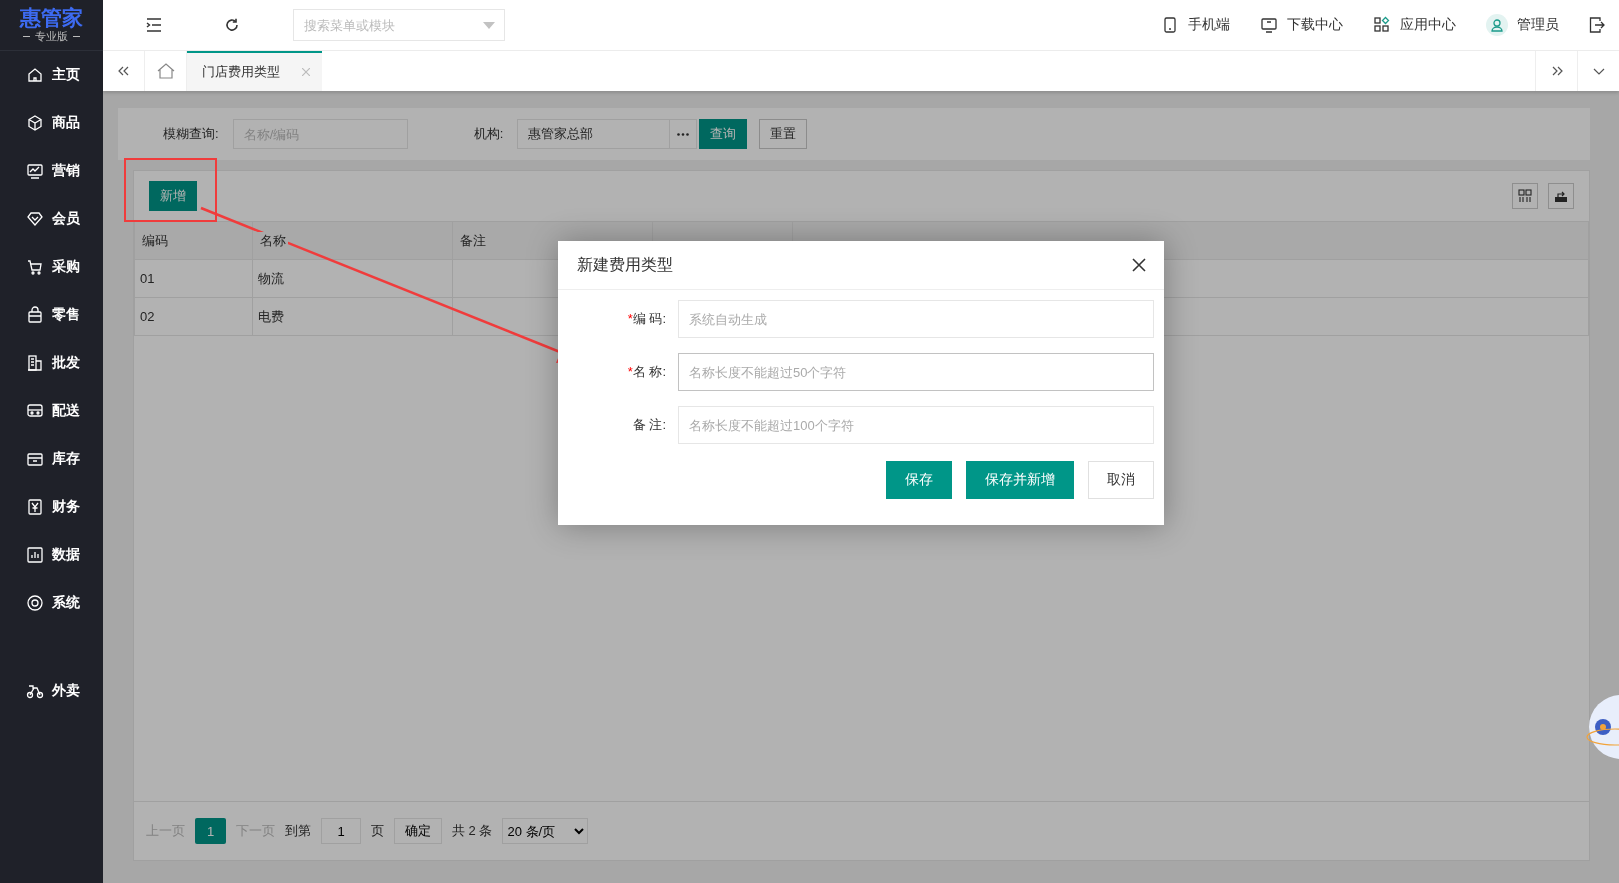 The width and height of the screenshot is (1619, 883). Describe the element at coordinates (472, 831) in the screenshot. I see `total-count: 共 2 条` at that location.